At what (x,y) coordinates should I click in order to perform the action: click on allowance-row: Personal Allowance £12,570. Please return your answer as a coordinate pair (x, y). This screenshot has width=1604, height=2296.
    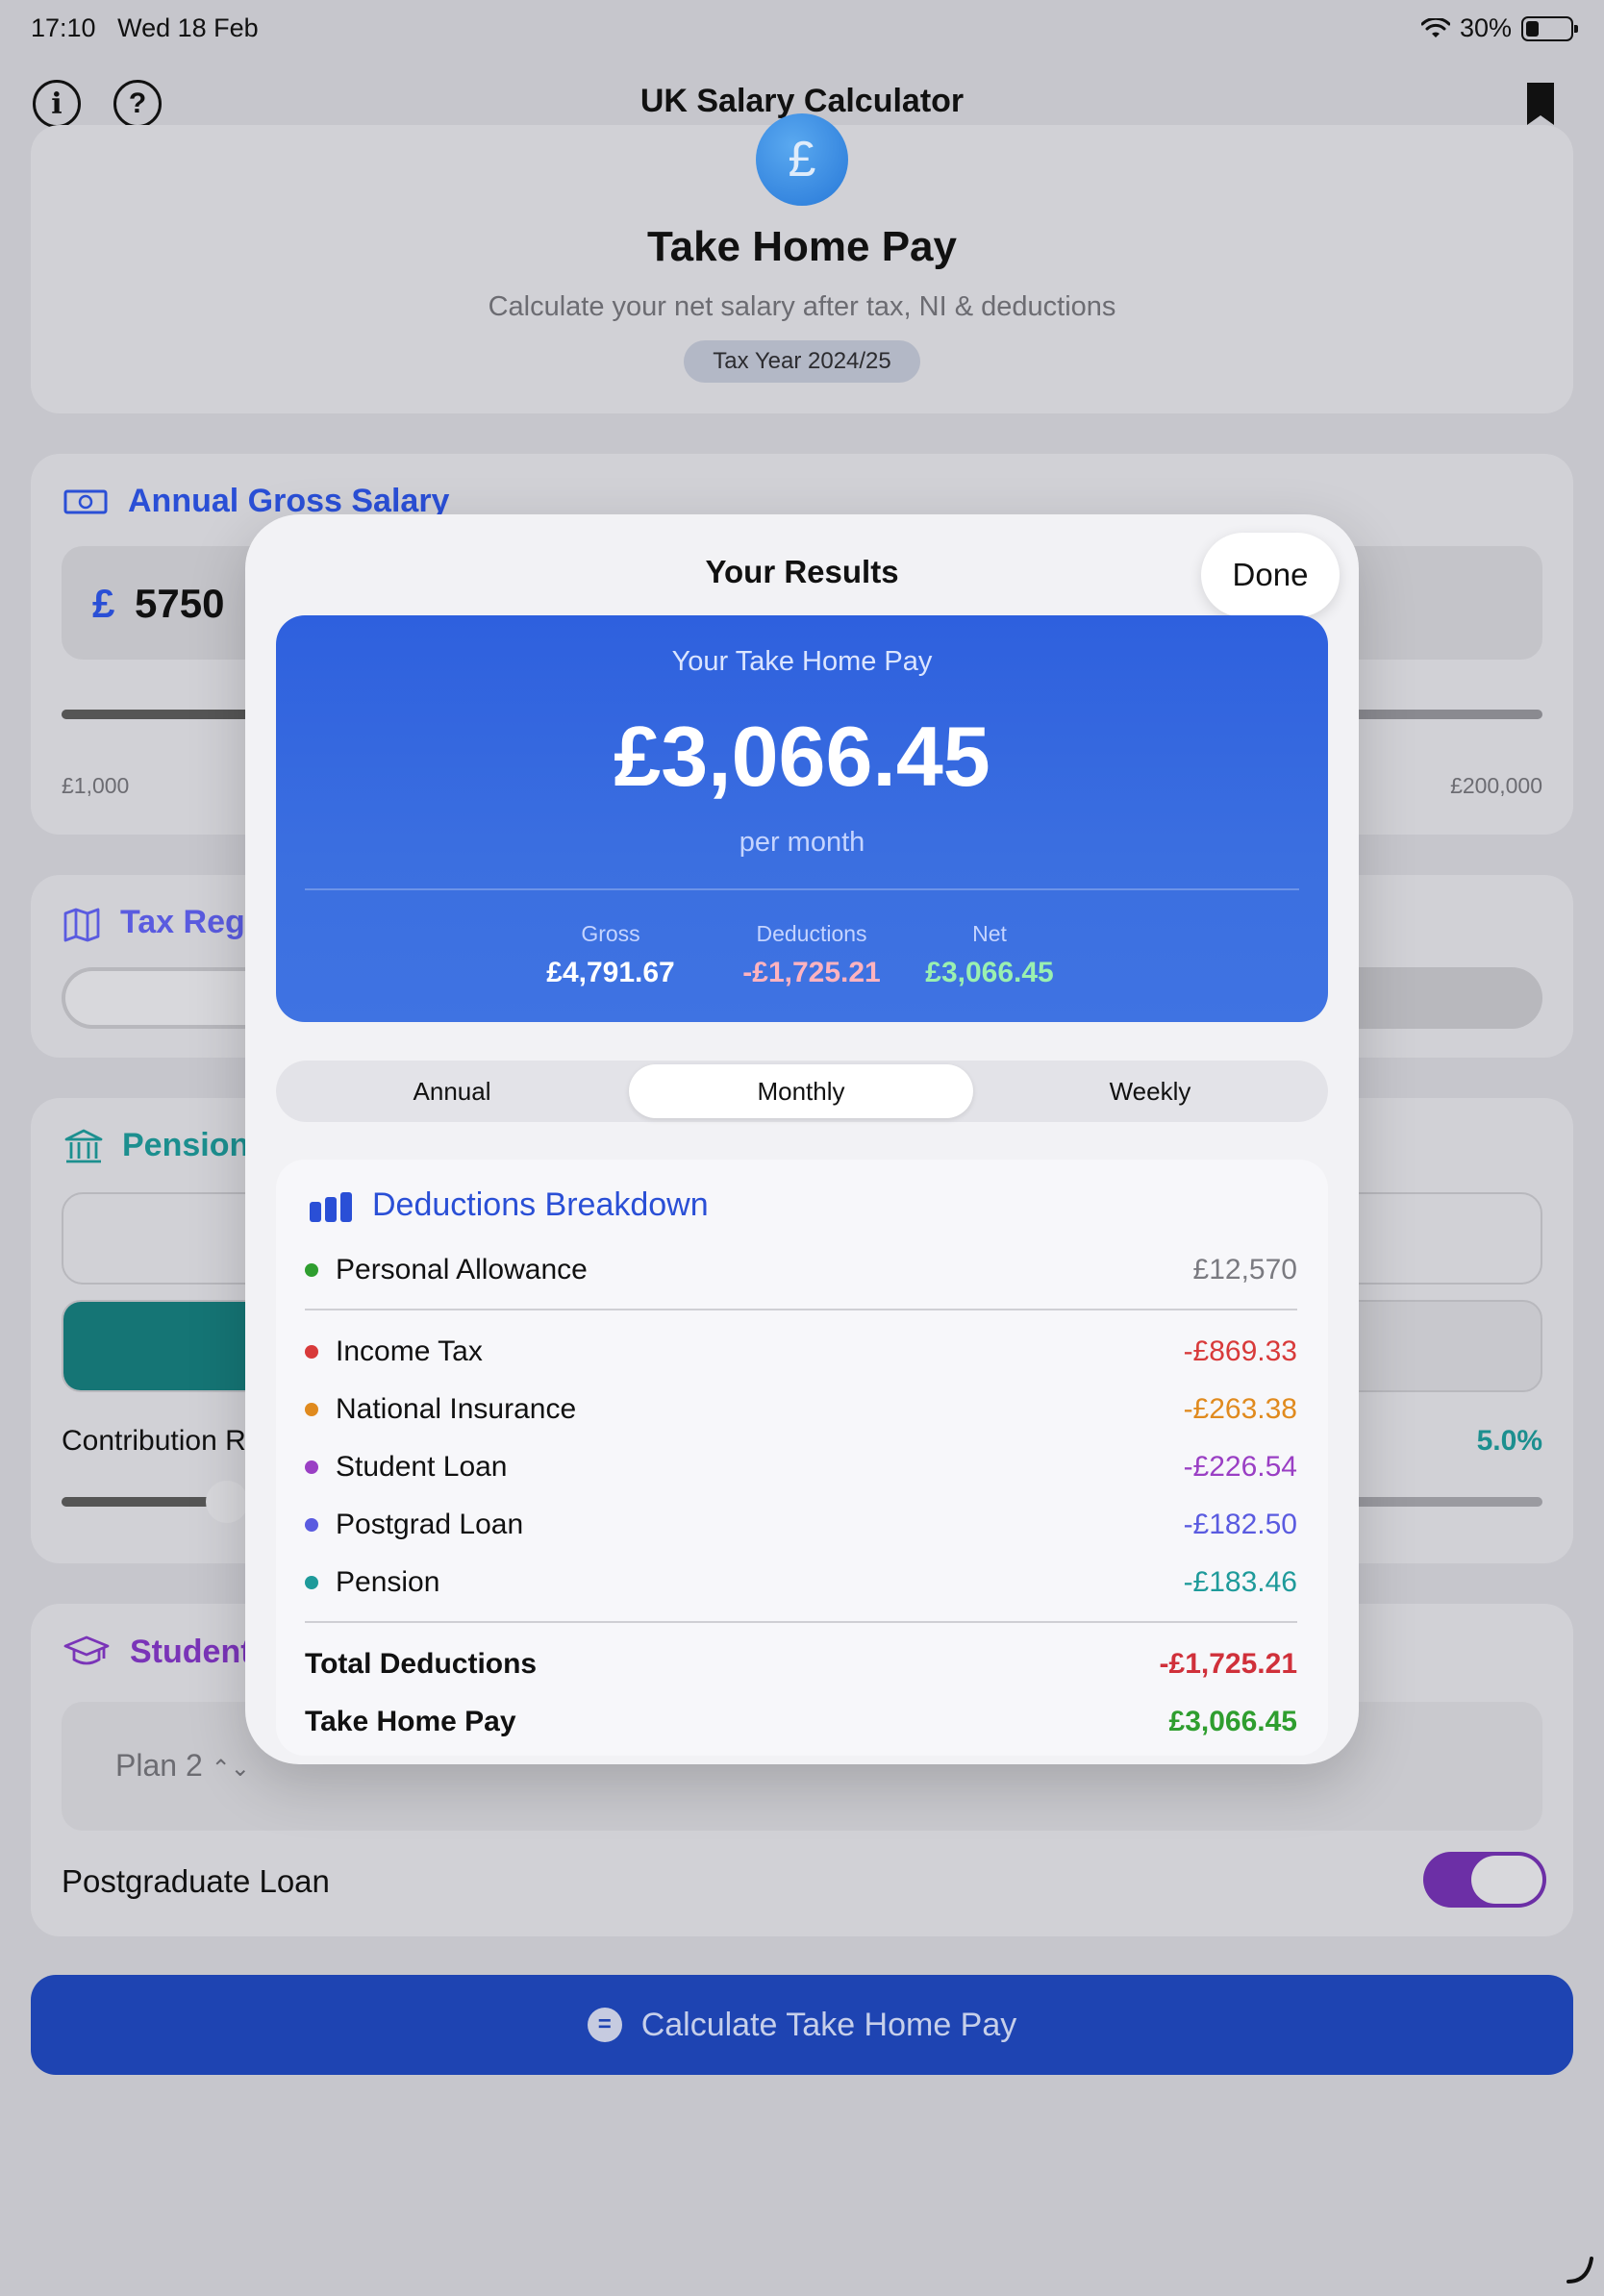
    Looking at the image, I should click on (801, 1270).